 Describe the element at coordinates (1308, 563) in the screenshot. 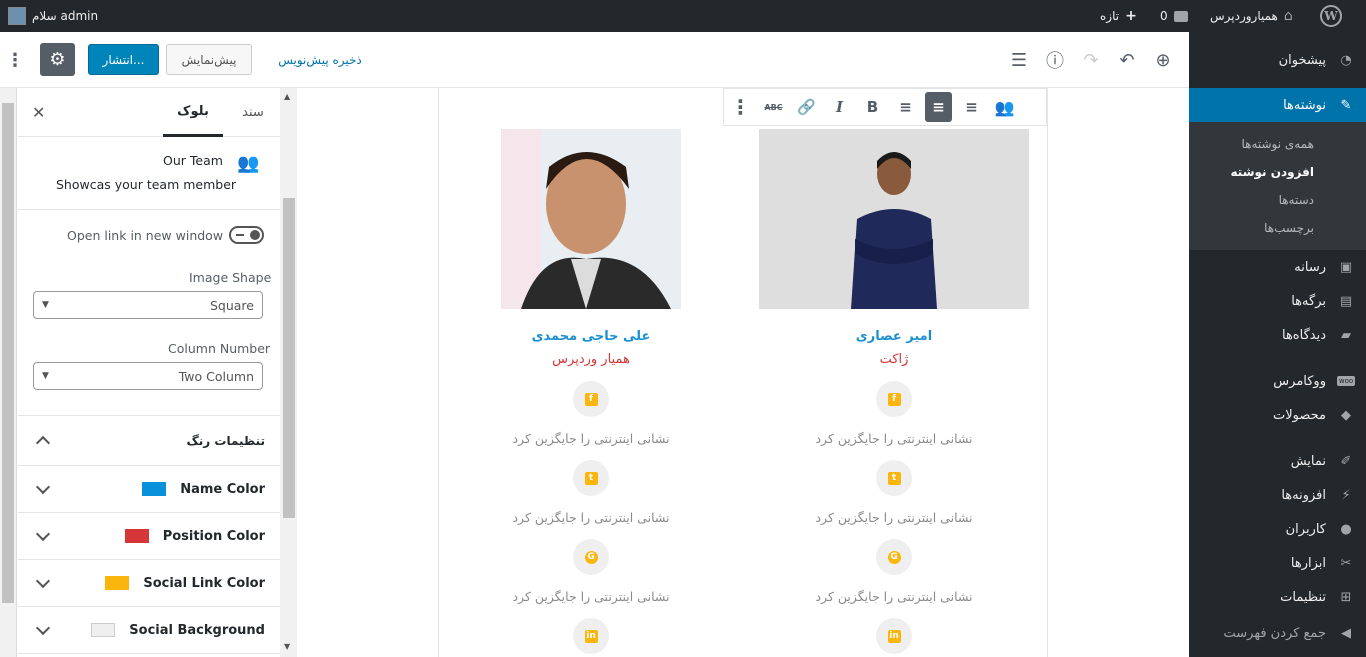

I see `menu-label: ابزارها` at that location.